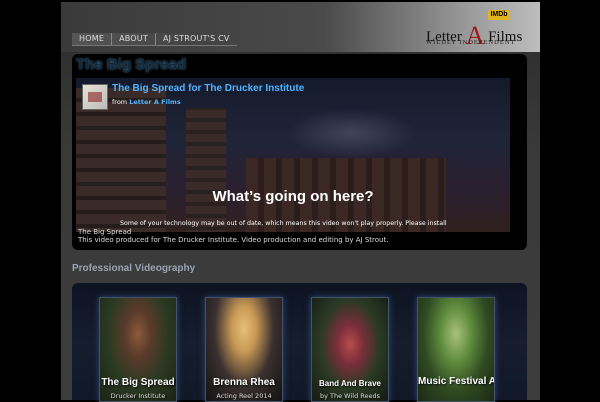  What do you see at coordinates (134, 268) in the screenshot?
I see `section-heading: Professional Videography` at bounding box center [134, 268].